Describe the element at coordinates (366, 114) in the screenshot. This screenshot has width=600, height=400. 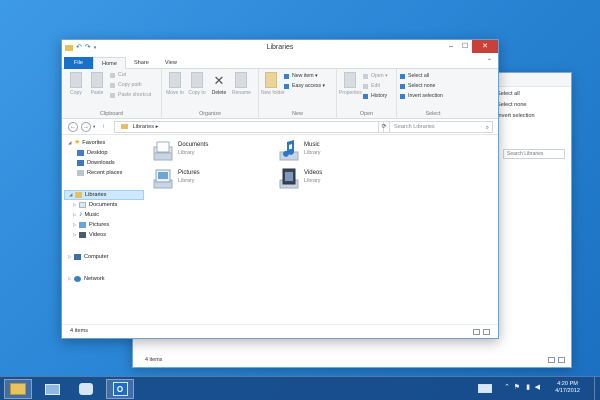
I see `open-group-label: Open` at that location.